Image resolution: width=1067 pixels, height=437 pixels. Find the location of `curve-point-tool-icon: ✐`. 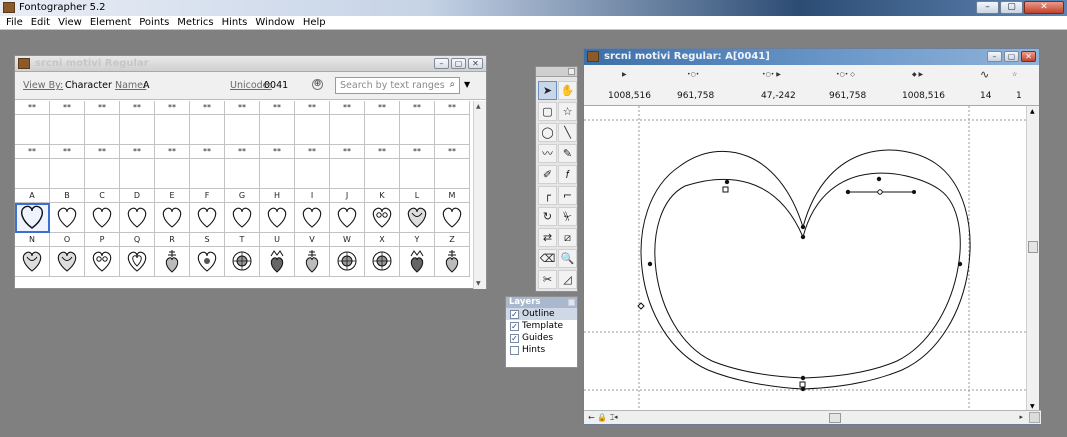

curve-point-tool-icon: ✐ is located at coordinates (547, 174).